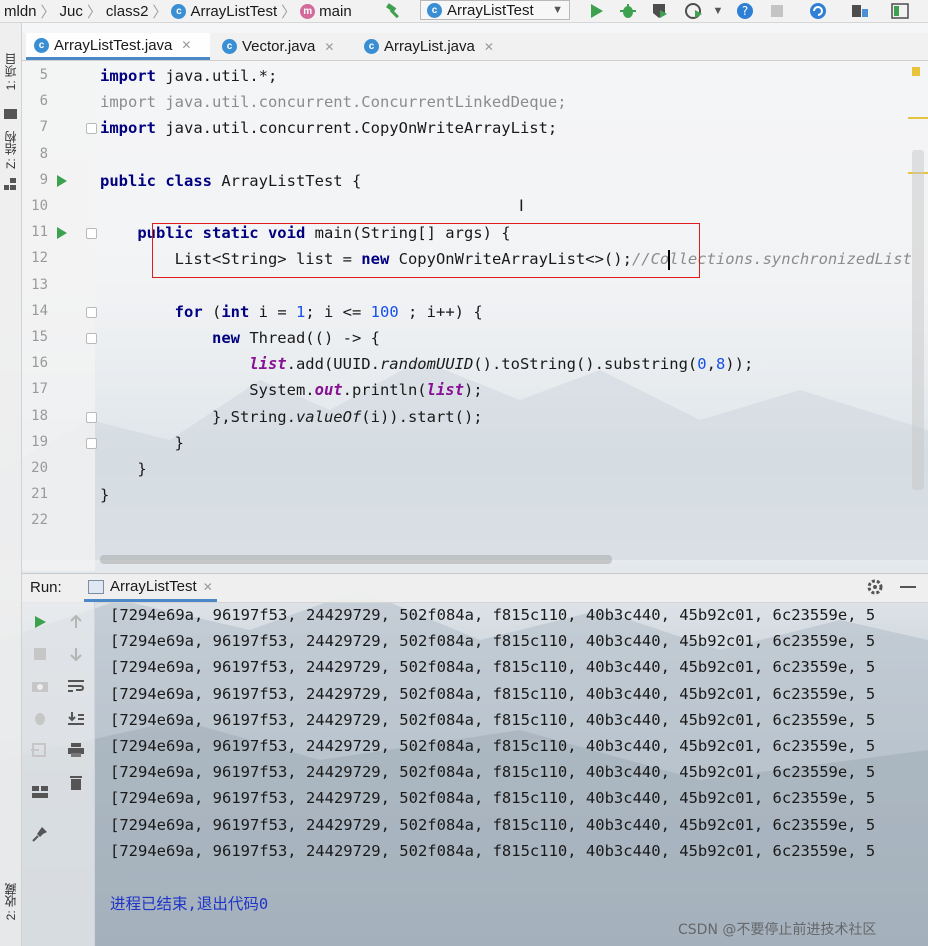 This screenshot has width=928, height=946. I want to click on coverage-icon, so click(660, 11).